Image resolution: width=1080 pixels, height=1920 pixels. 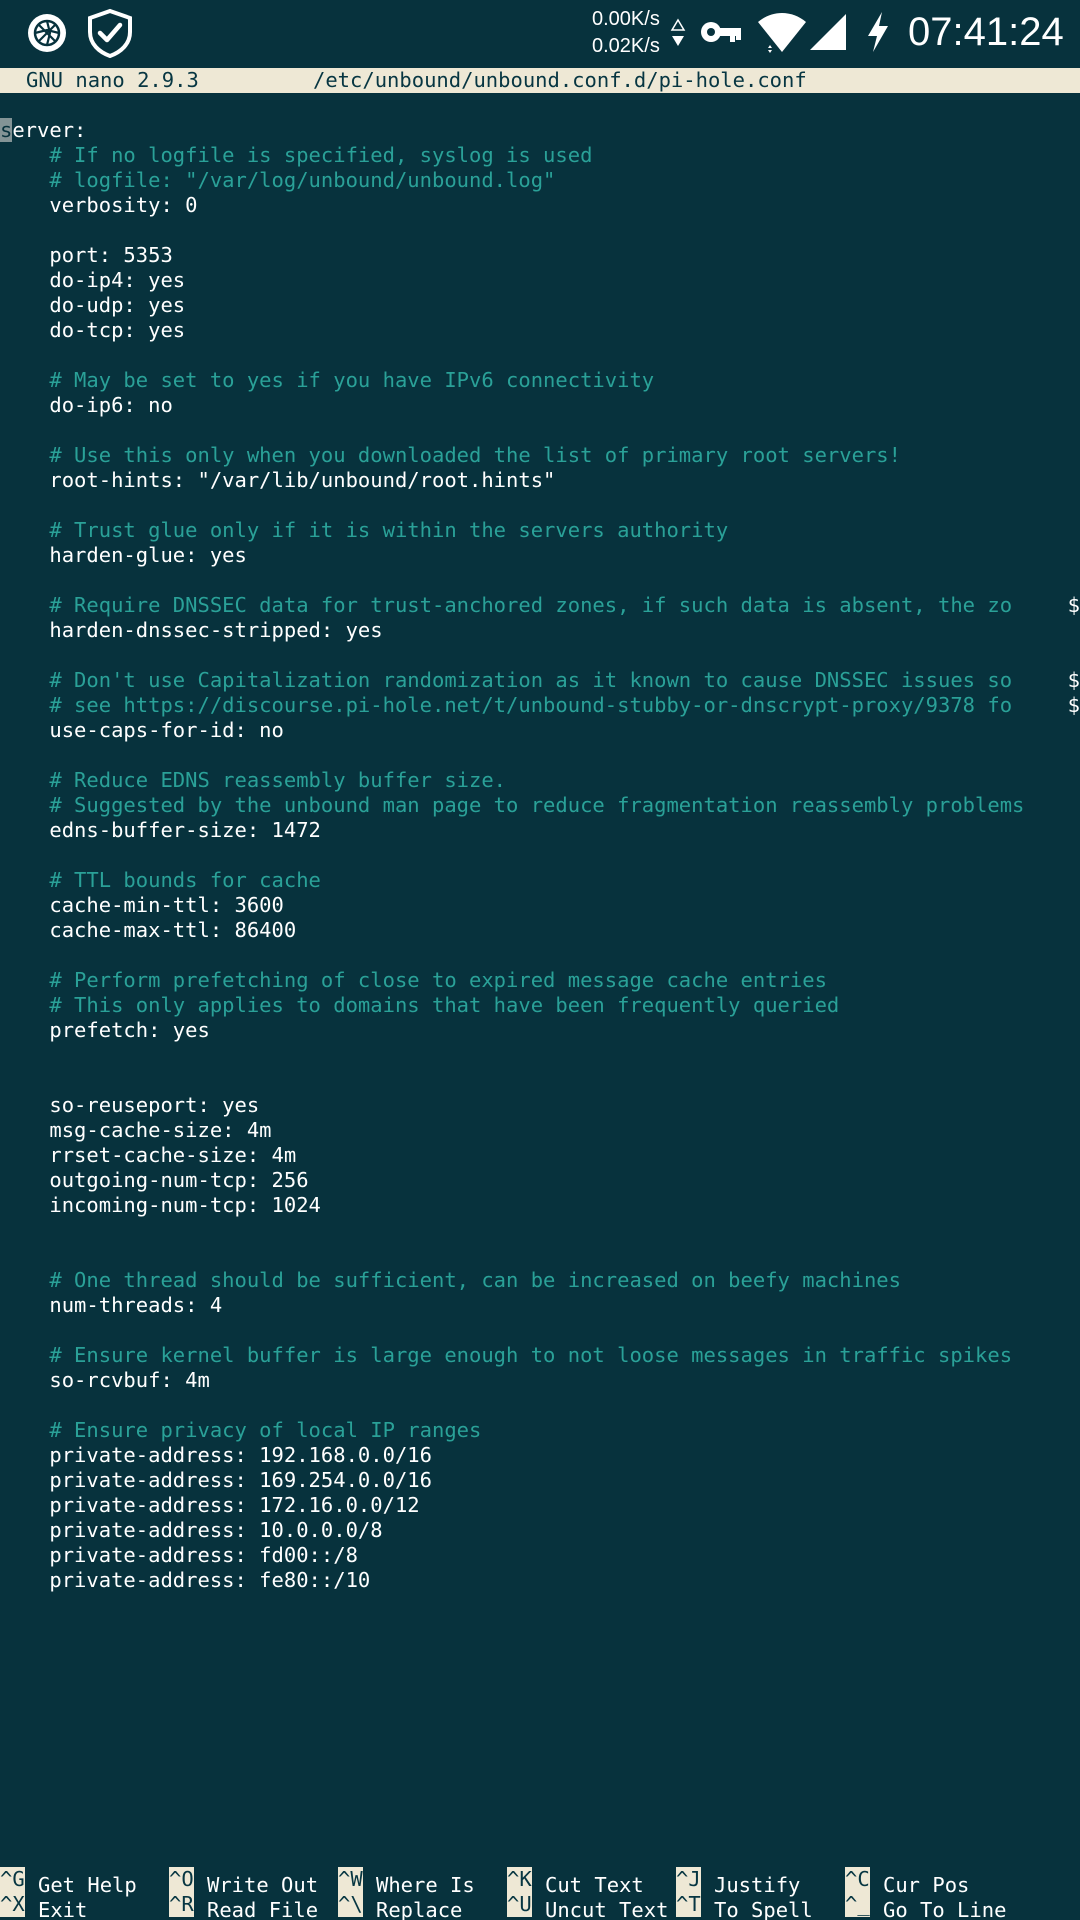 I want to click on editor-line: harden-glue: yes, so click(x=540, y=555).